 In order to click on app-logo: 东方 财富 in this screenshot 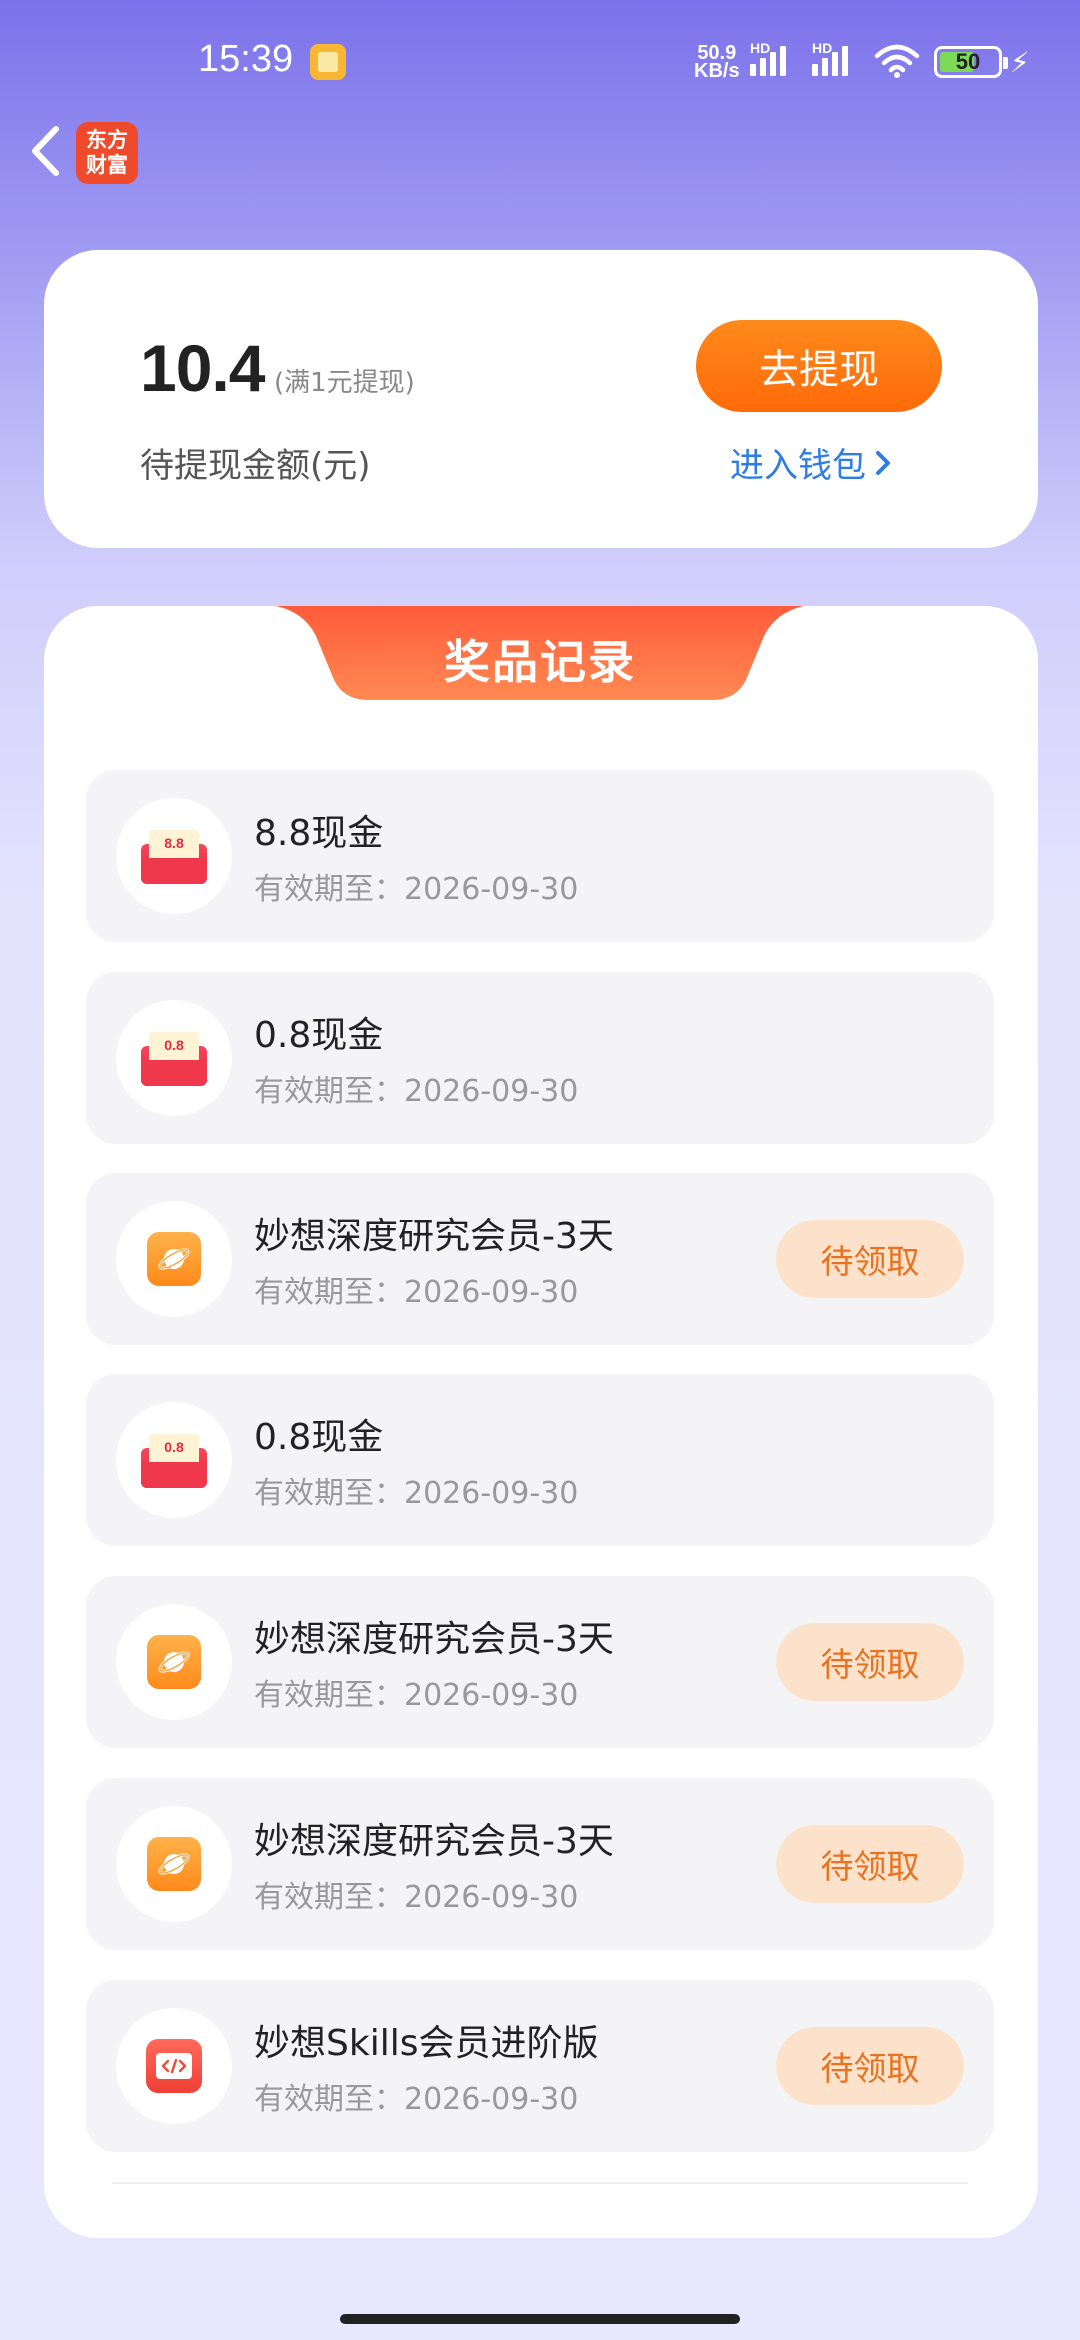, I will do `click(107, 153)`.